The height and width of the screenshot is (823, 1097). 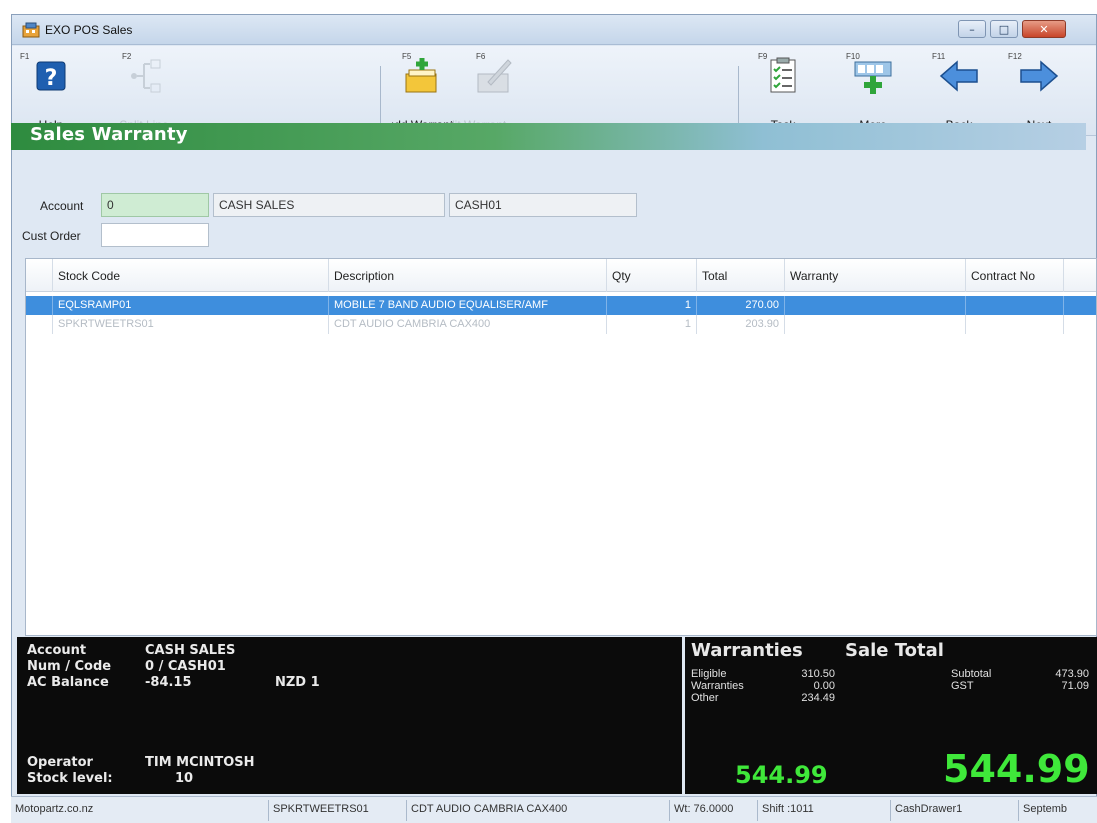 I want to click on account-label: Account, so click(x=62, y=206).